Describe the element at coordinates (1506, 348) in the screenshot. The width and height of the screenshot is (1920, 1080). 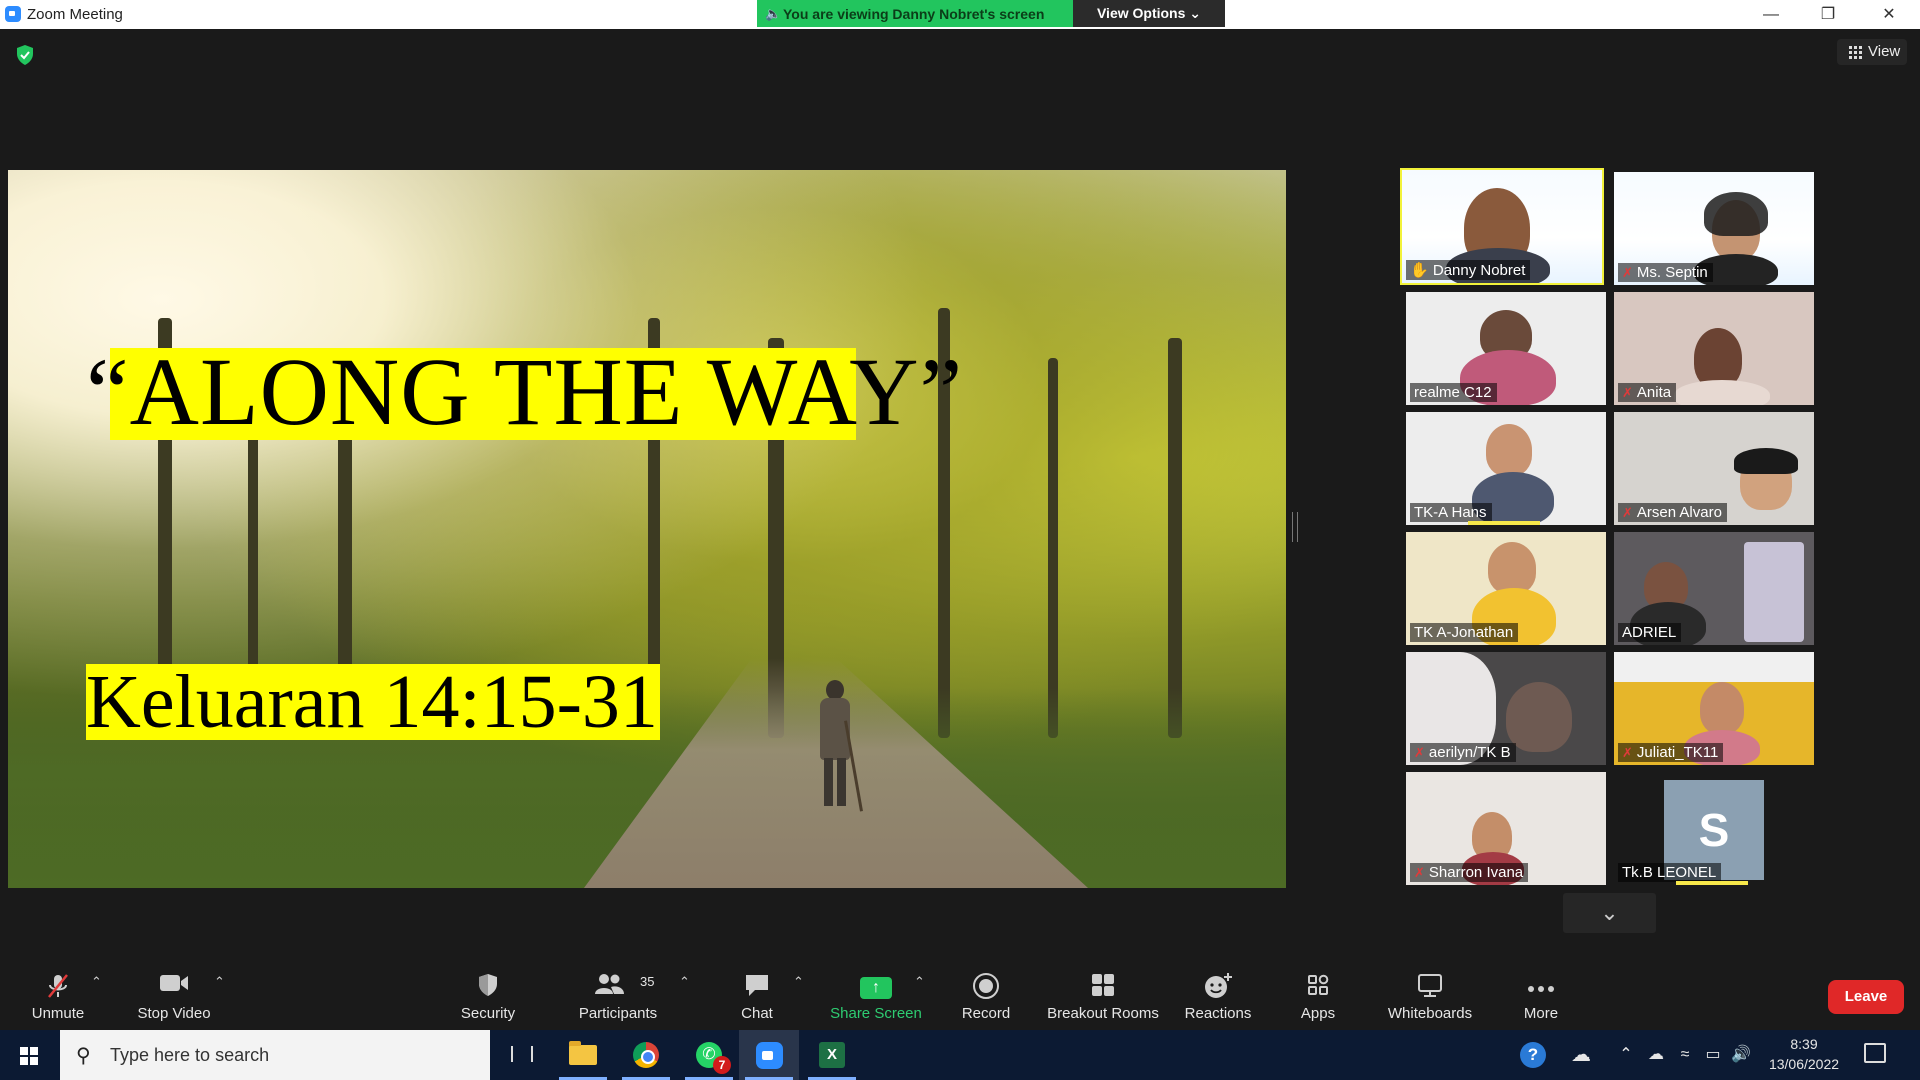
I see `participant-tile: realme C12` at that location.